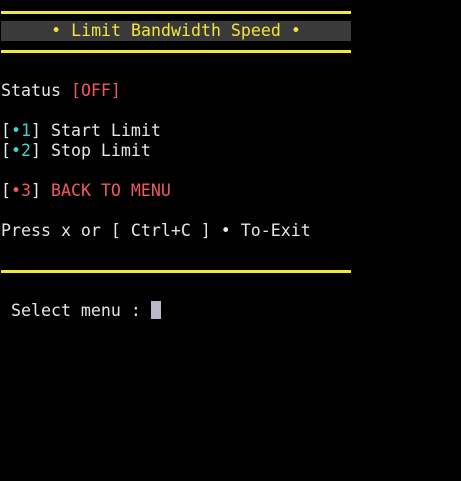 This screenshot has width=461, height=481. I want to click on page-title: • Limit Bandwidth Speed •, so click(176, 31).